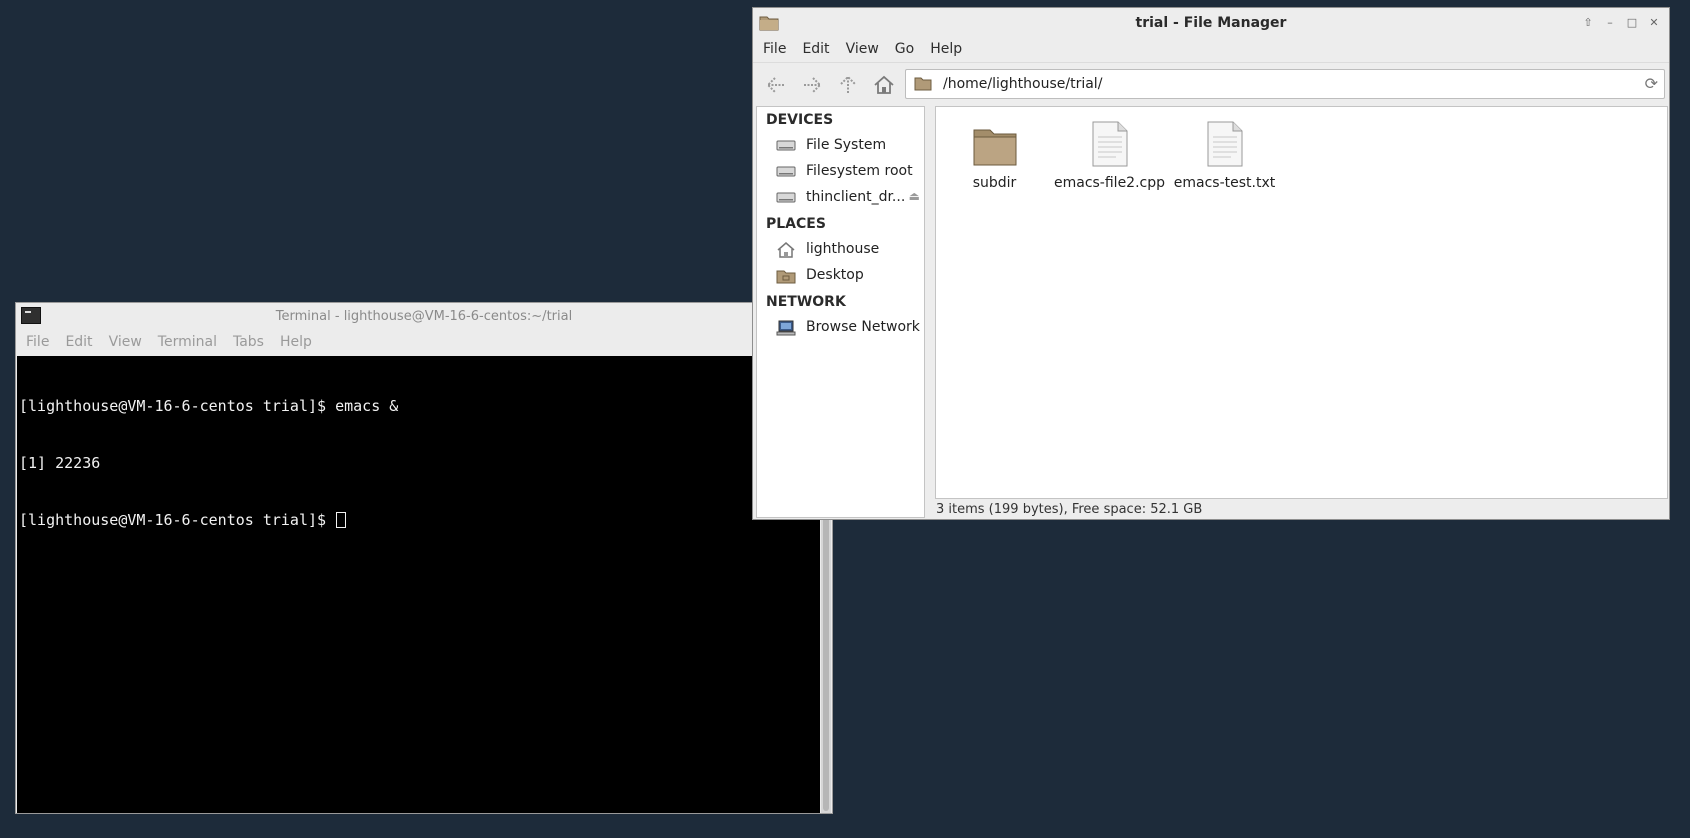  What do you see at coordinates (800, 120) in the screenshot?
I see `devices-heading: DEVICES` at bounding box center [800, 120].